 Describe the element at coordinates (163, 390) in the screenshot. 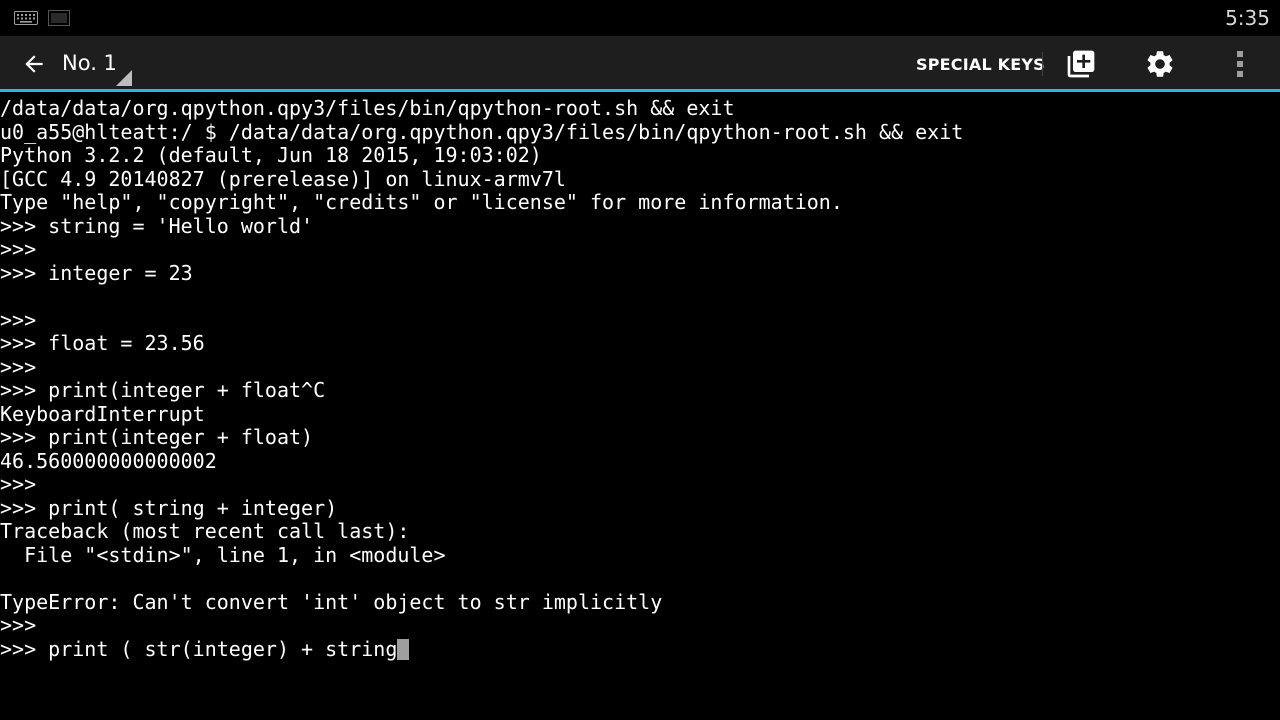

I see `terminal-line: >>> print(integer + float^C` at that location.